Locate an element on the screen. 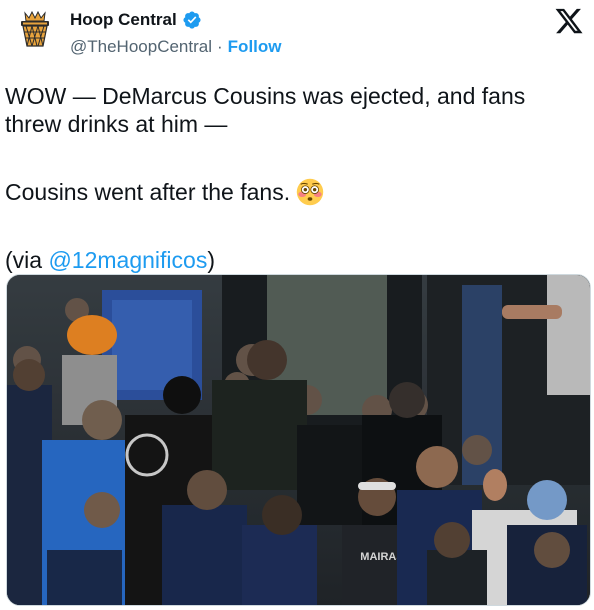 The height and width of the screenshot is (610, 594). author-handle-row: @TheHoopCentral · Follow is located at coordinates (176, 47).